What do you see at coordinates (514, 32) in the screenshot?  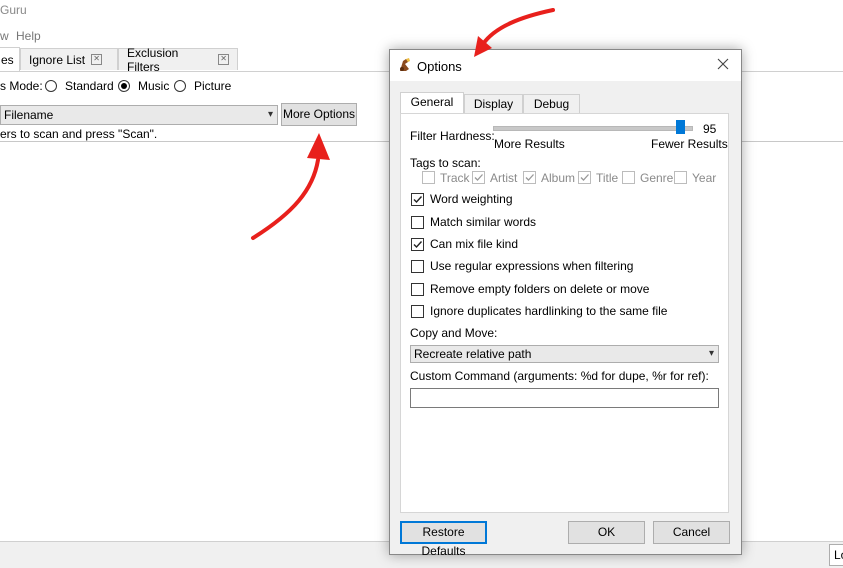 I see `arrow-to-options-icon` at bounding box center [514, 32].